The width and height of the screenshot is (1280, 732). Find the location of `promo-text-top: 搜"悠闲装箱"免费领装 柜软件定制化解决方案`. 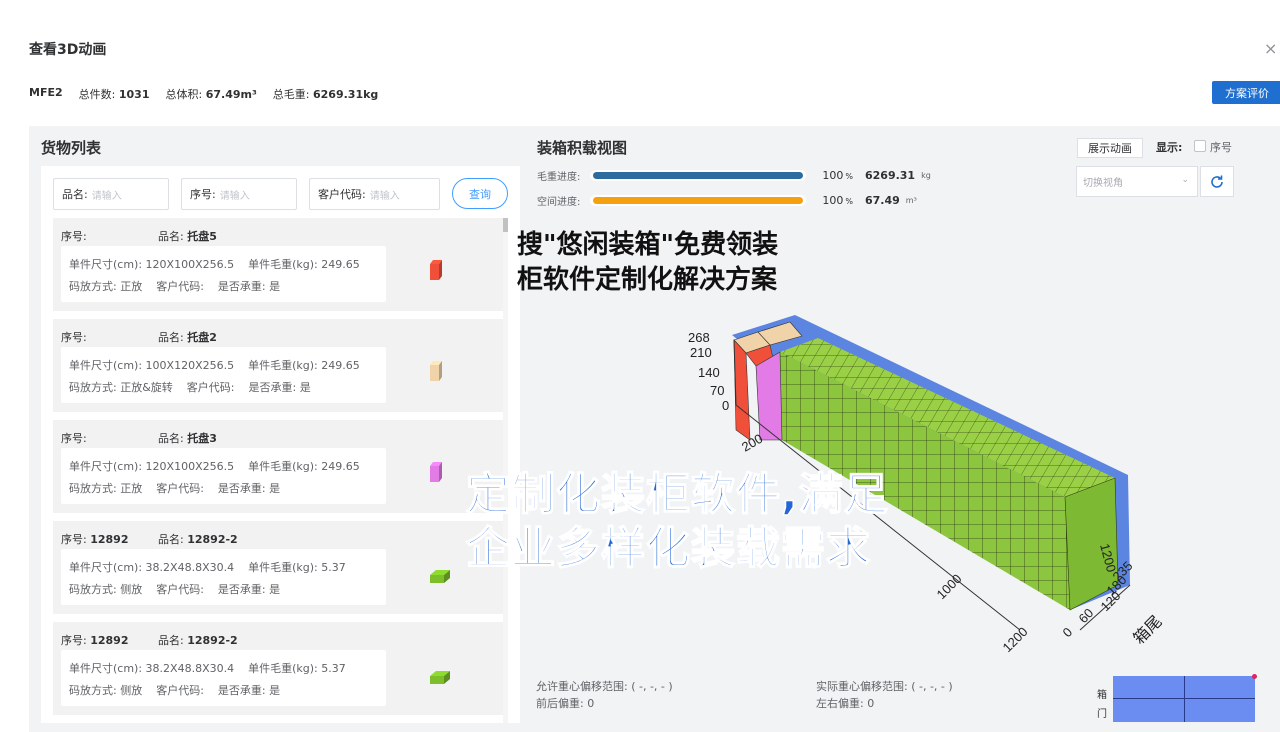

promo-text-top: 搜"悠闲装箱"免费领装 柜软件定制化解决方案 is located at coordinates (648, 262).